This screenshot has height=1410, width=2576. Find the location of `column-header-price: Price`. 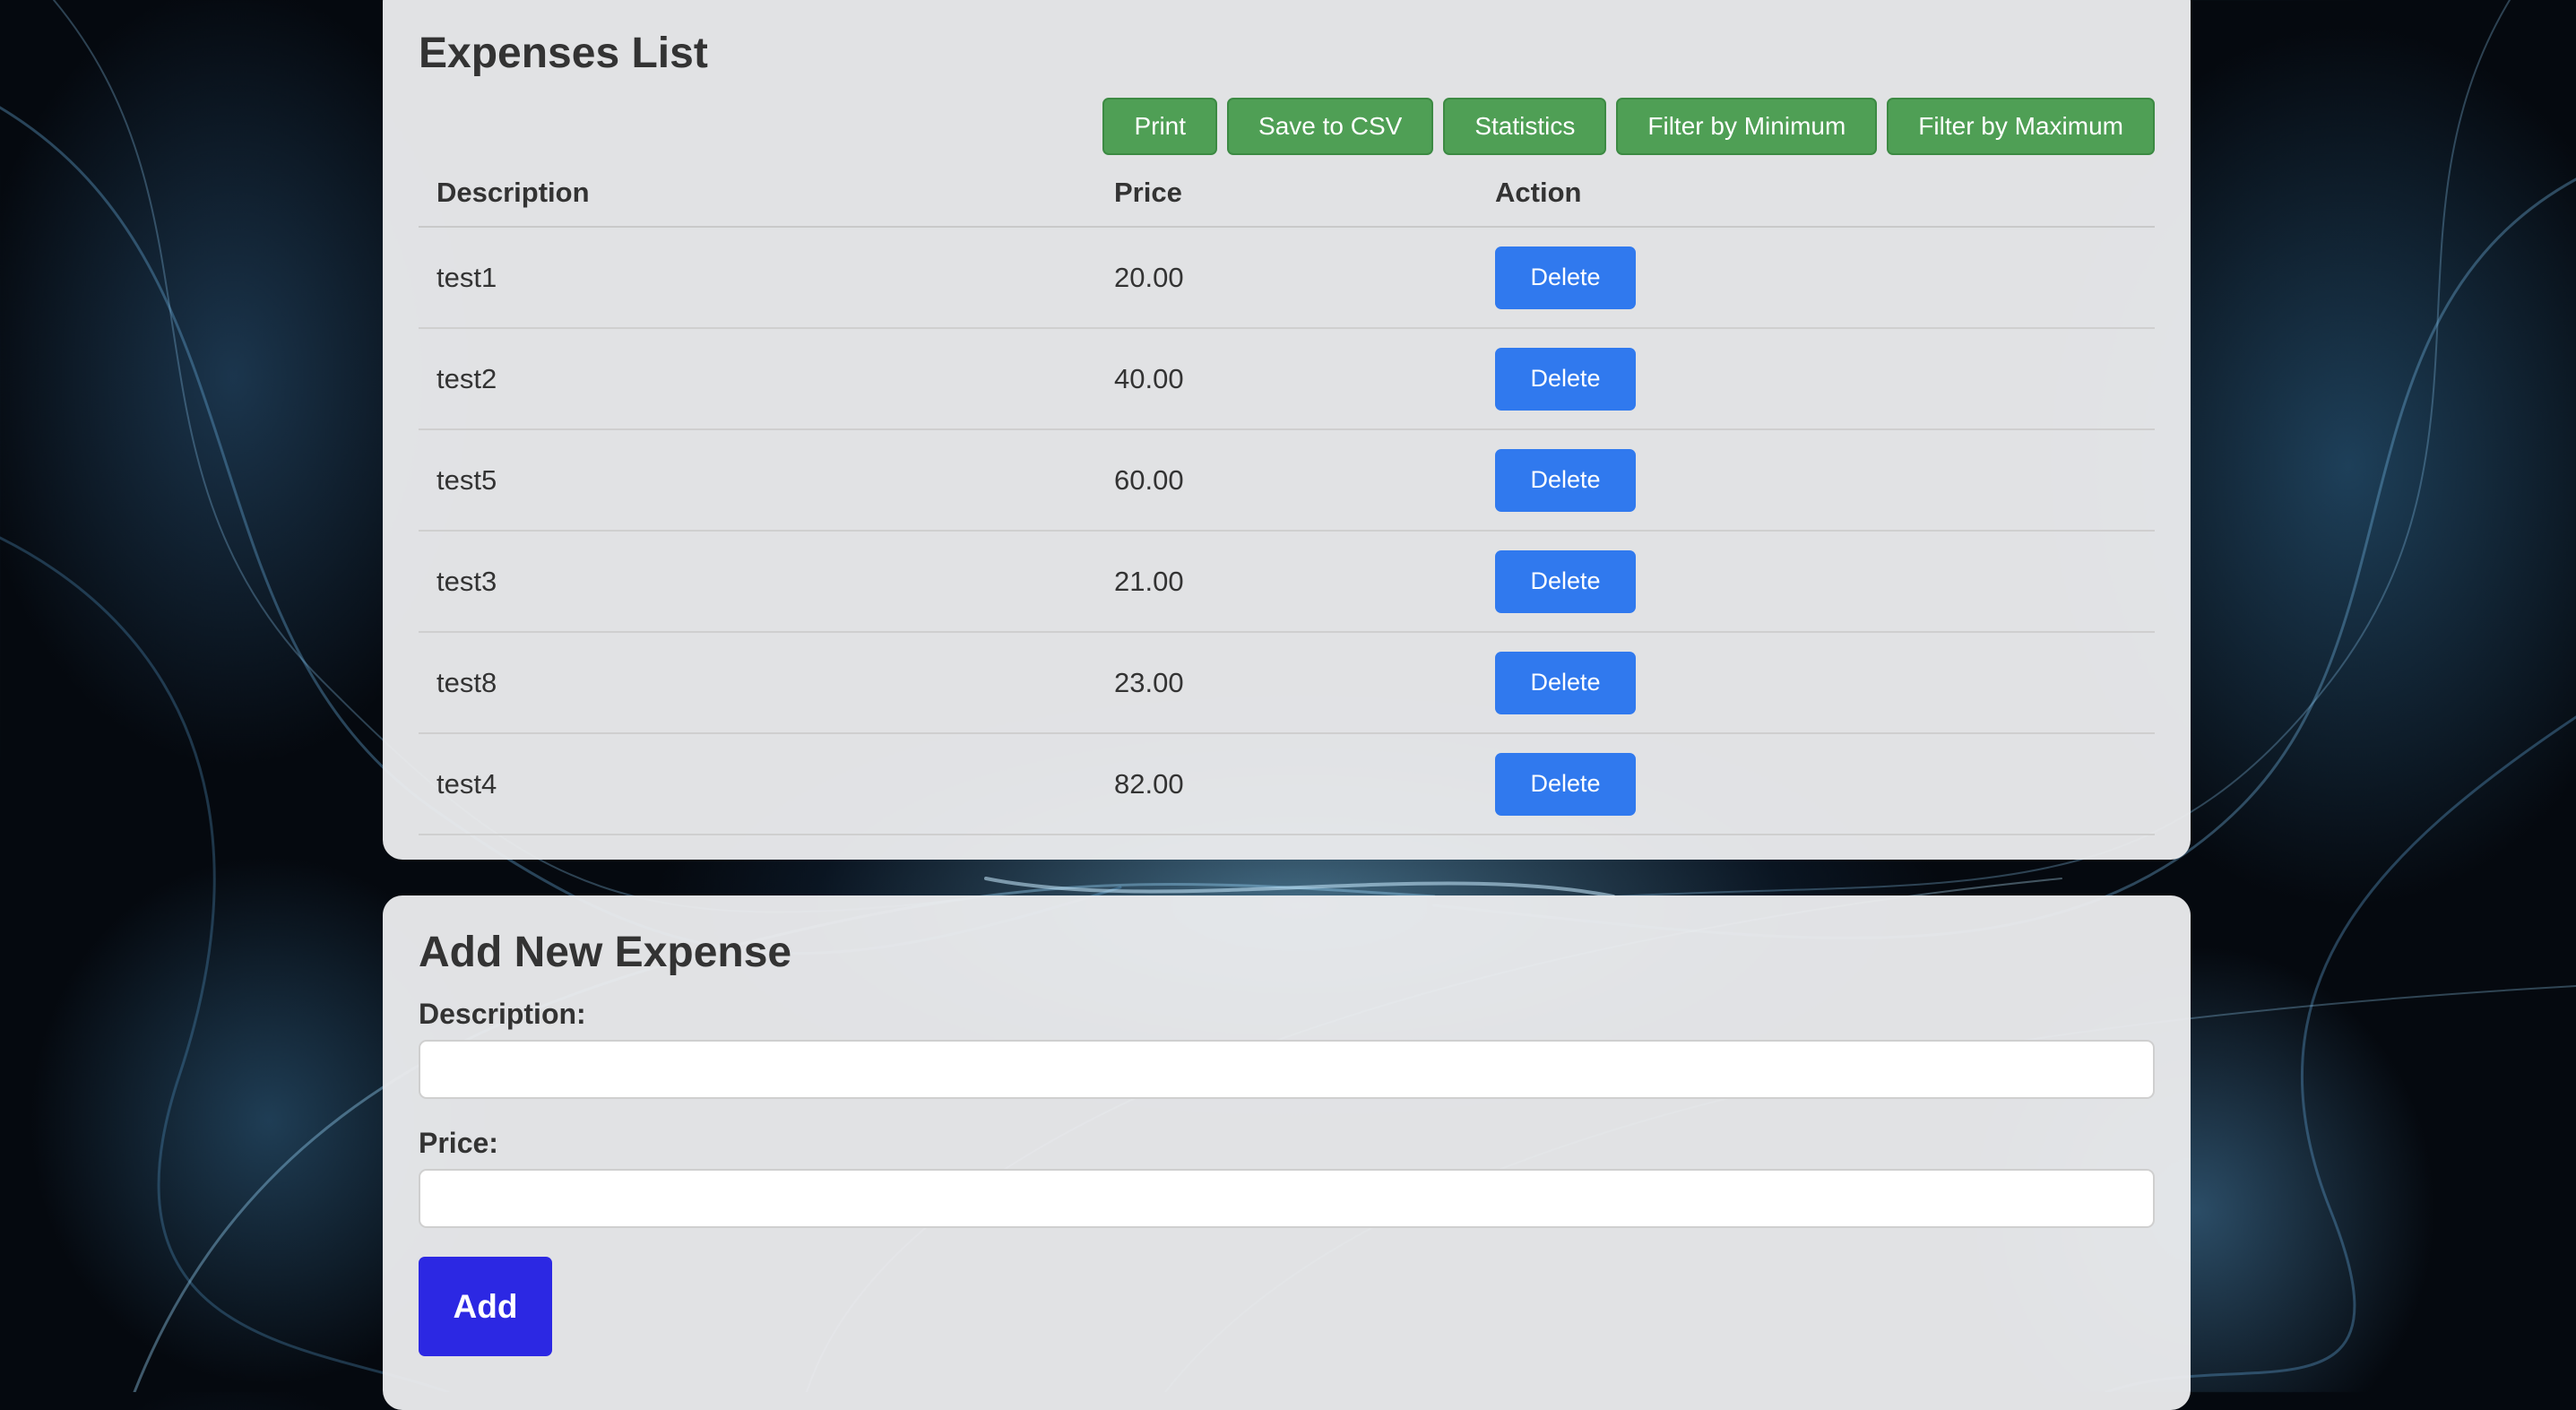

column-header-price: Price is located at coordinates (1286, 193).